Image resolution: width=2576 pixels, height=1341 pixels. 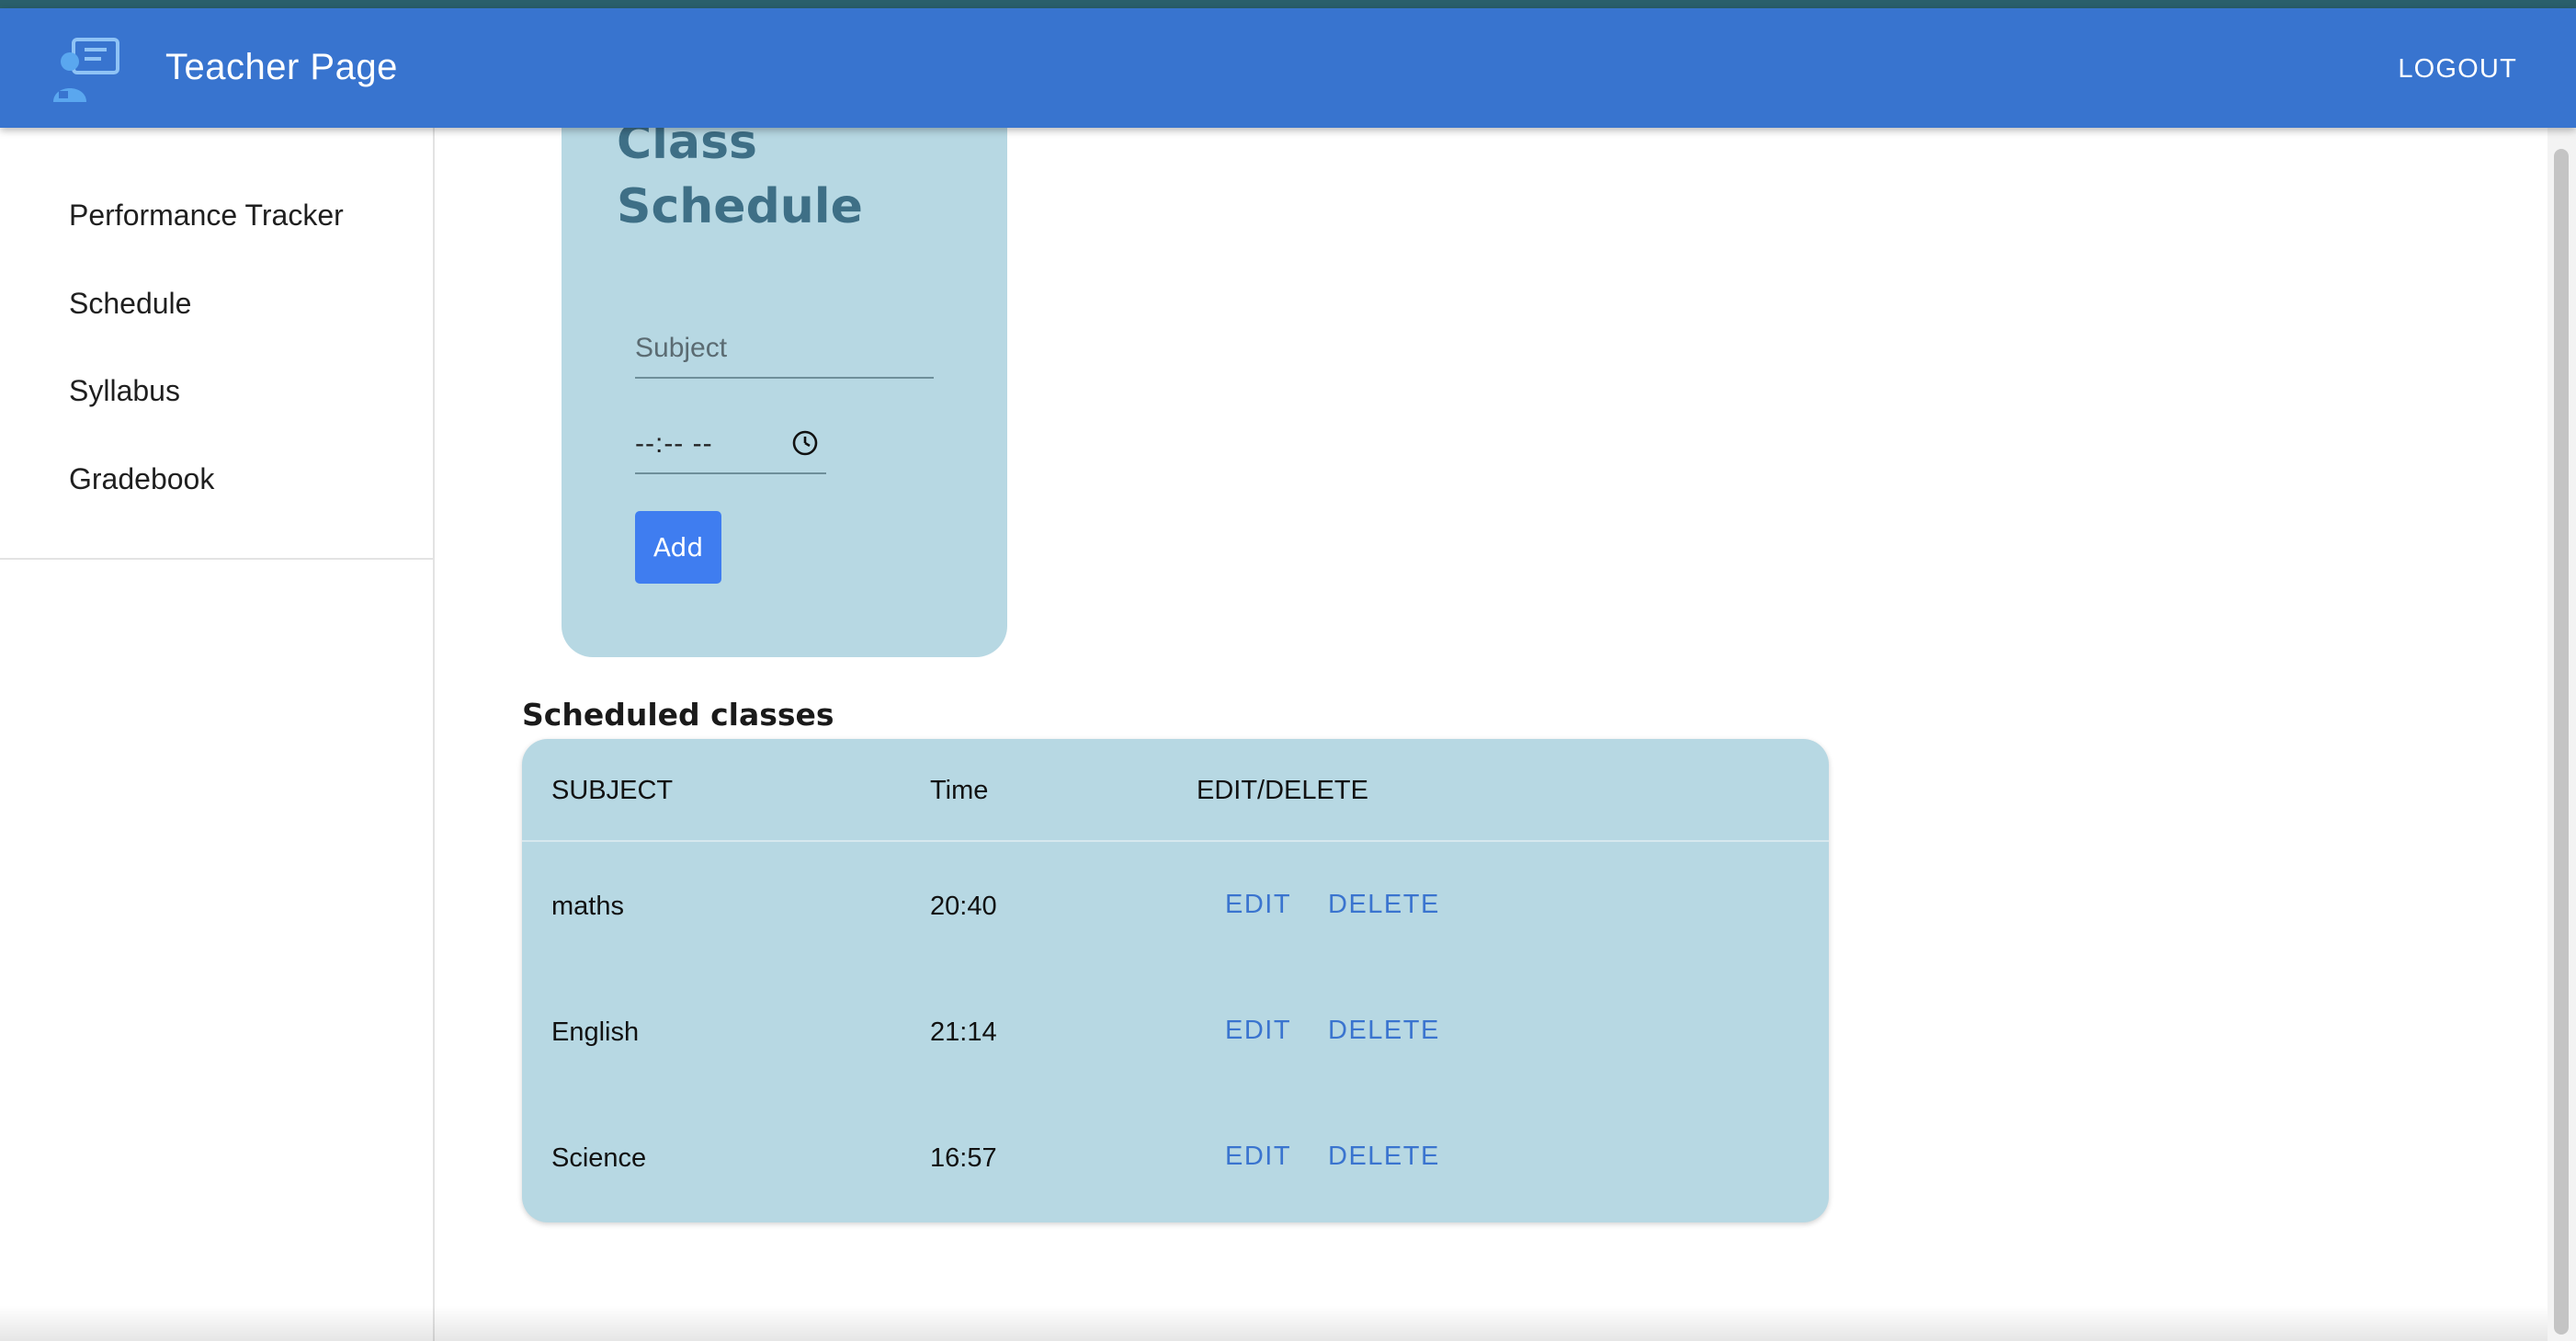 I want to click on table-header: SUBJECT Time EDIT/DELETE, so click(x=1175, y=790).